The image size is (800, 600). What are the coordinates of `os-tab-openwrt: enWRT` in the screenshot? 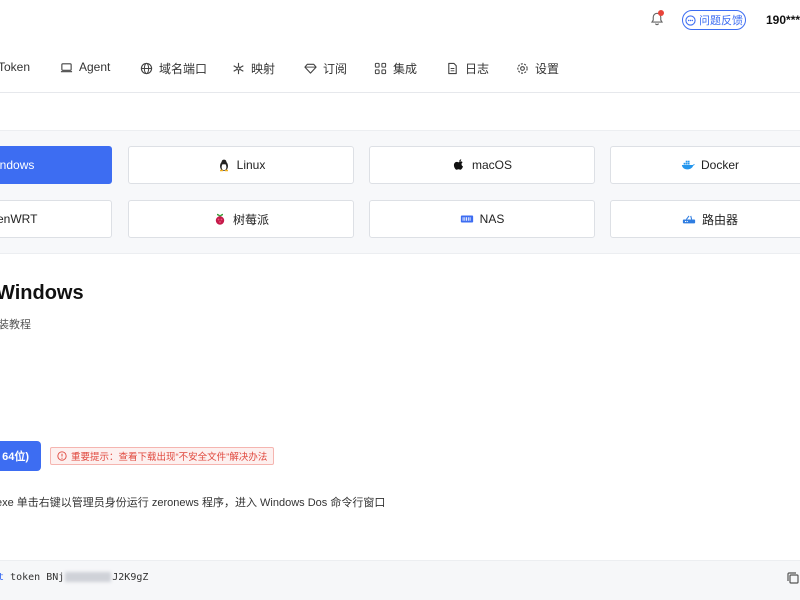 It's located at (56, 219).